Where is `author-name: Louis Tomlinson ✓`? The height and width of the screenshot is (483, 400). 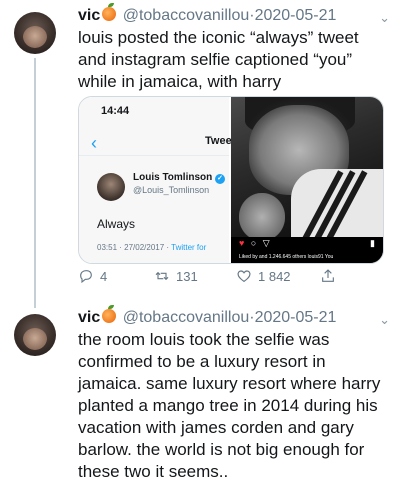
author-name: Louis Tomlinson ✓ is located at coordinates (179, 178).